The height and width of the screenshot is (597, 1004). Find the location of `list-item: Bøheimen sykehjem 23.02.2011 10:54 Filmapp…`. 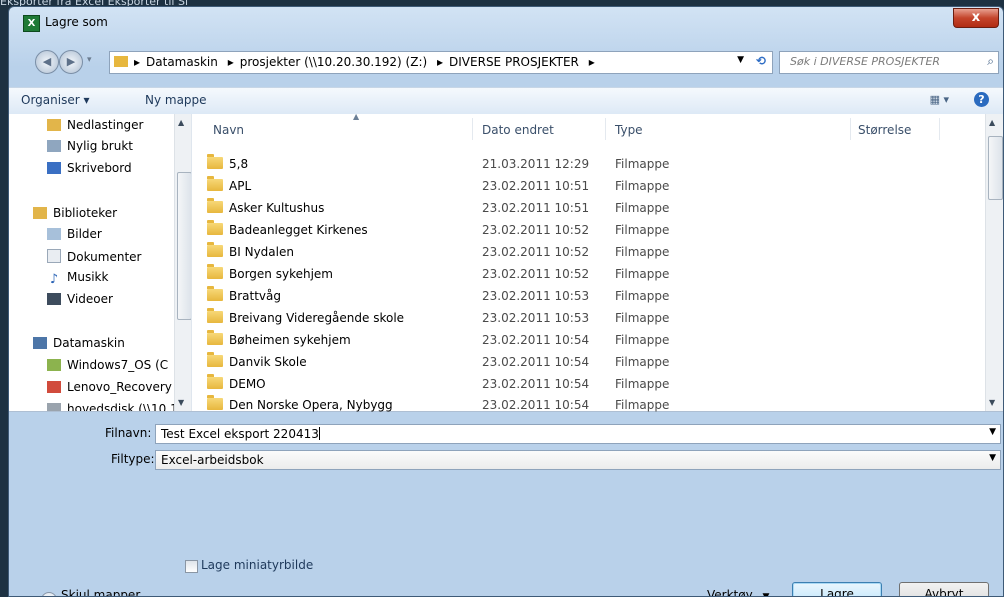

list-item: Bøheimen sykehjem 23.02.2011 10:54 Filmapp… is located at coordinates (580, 340).